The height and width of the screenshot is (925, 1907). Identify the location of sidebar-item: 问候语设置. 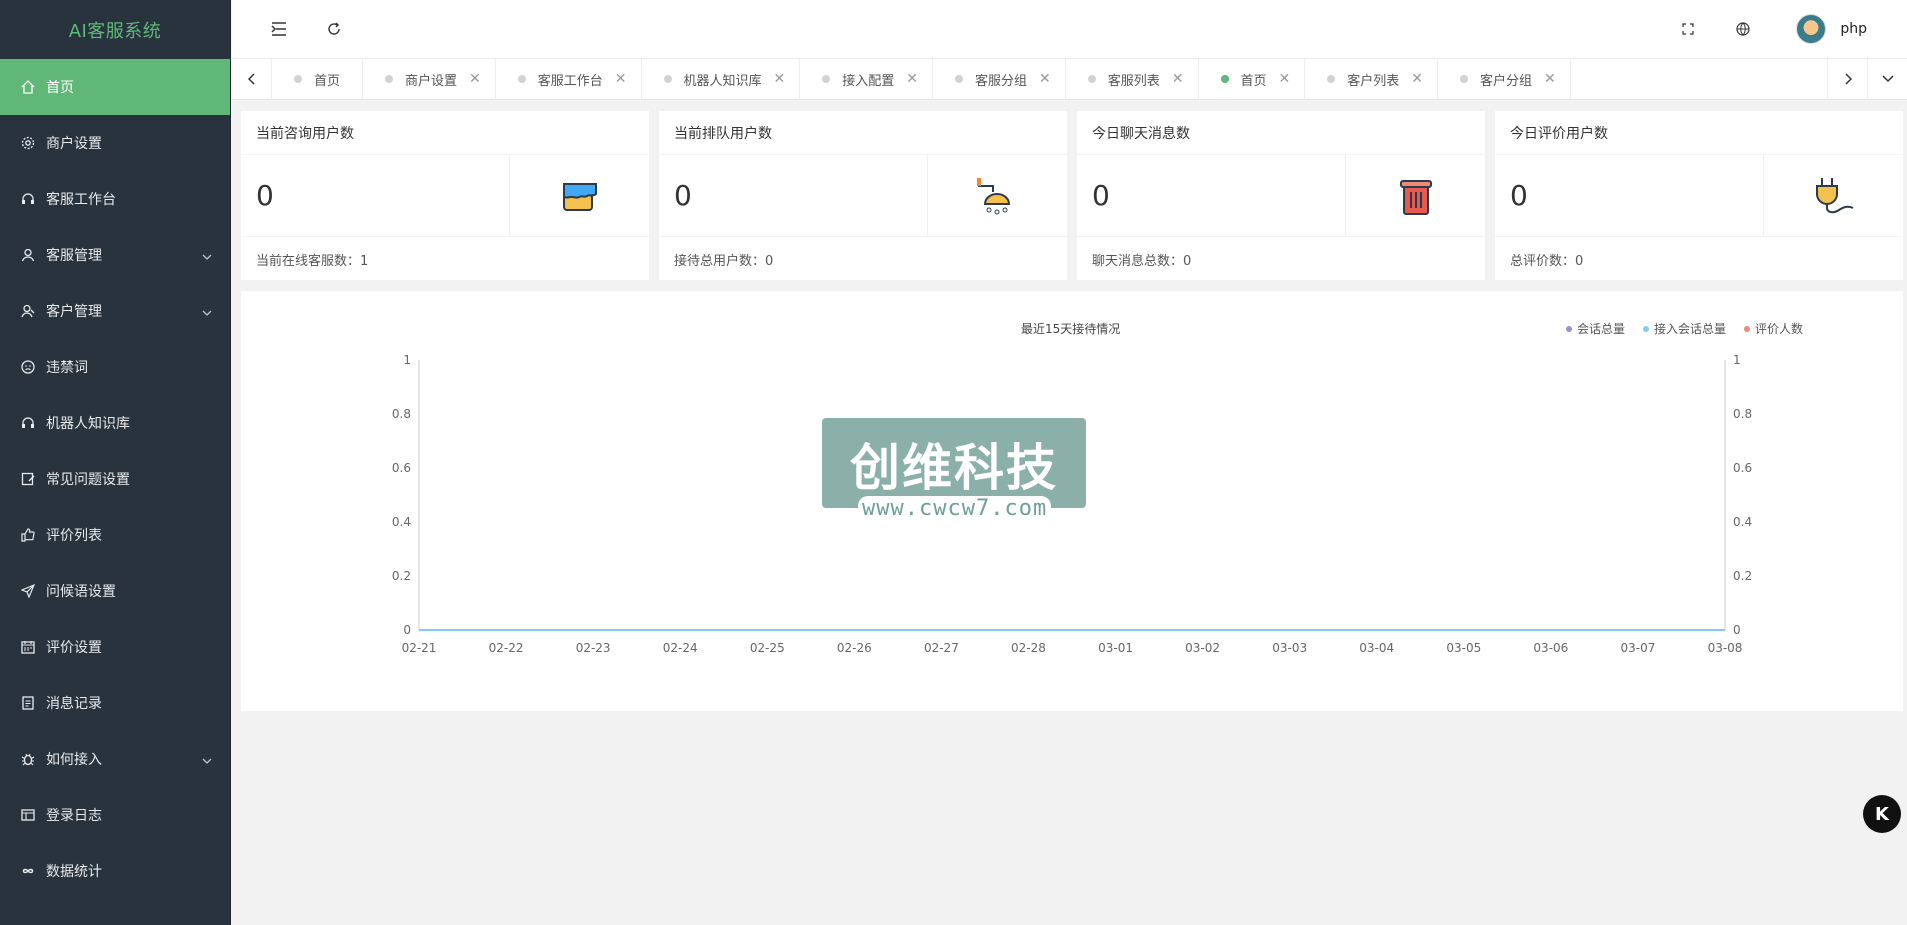
(115, 591).